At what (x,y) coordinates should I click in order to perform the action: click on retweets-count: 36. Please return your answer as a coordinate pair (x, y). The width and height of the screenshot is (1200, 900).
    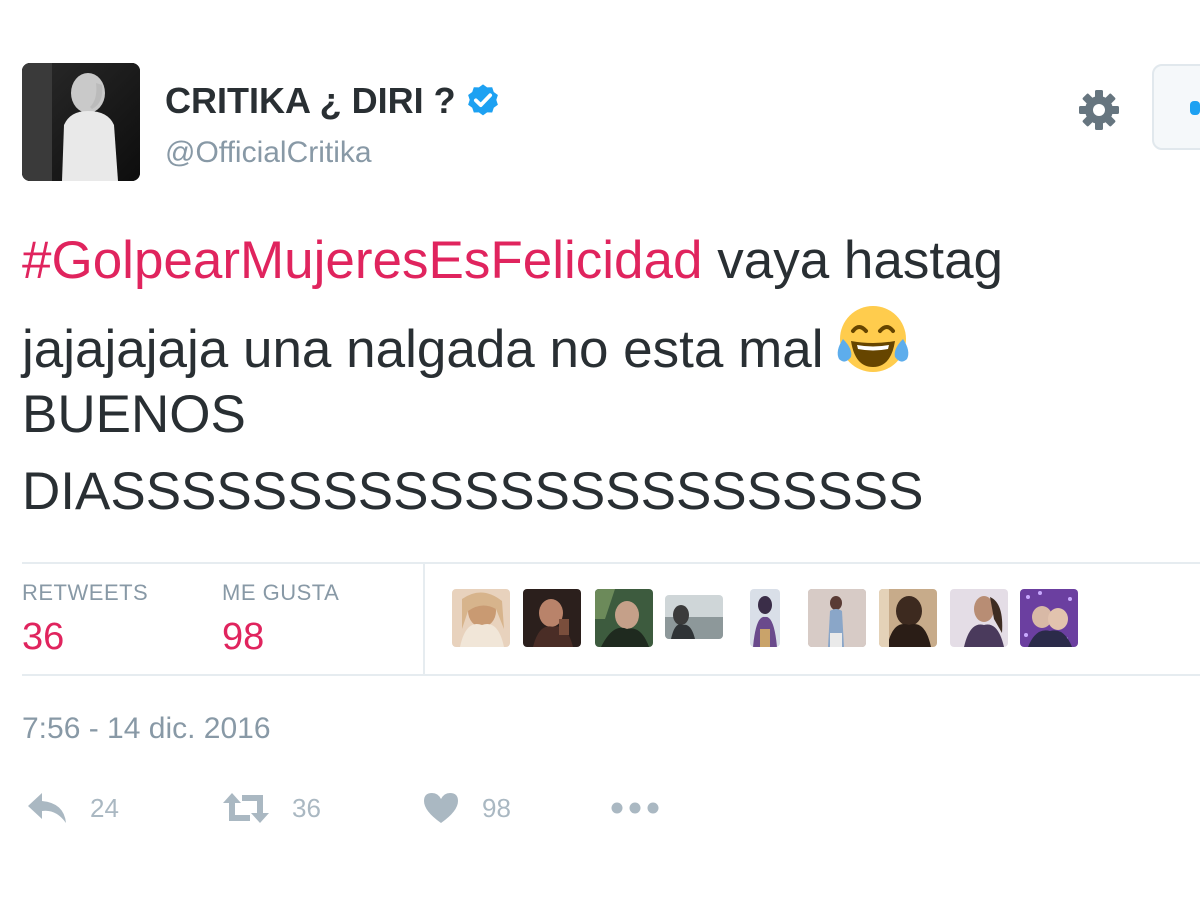
    Looking at the image, I should click on (43, 637).